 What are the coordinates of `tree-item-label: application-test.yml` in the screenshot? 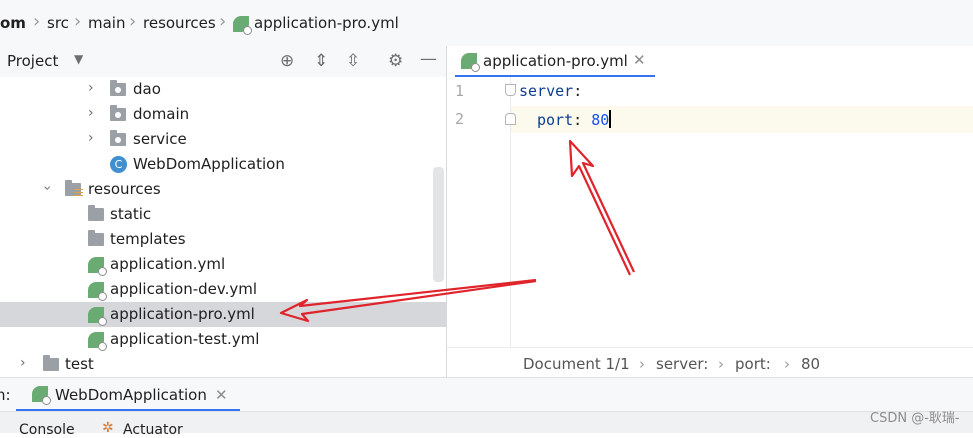 It's located at (185, 339).